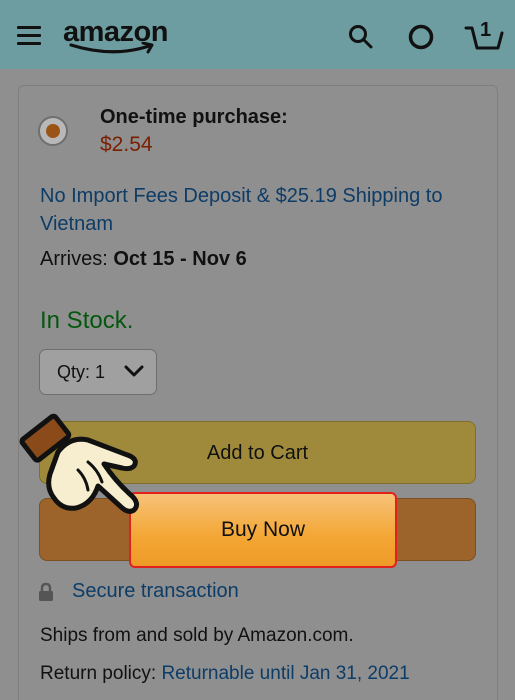  Describe the element at coordinates (115, 37) in the screenshot. I see `amazon-logo: amazon` at that location.